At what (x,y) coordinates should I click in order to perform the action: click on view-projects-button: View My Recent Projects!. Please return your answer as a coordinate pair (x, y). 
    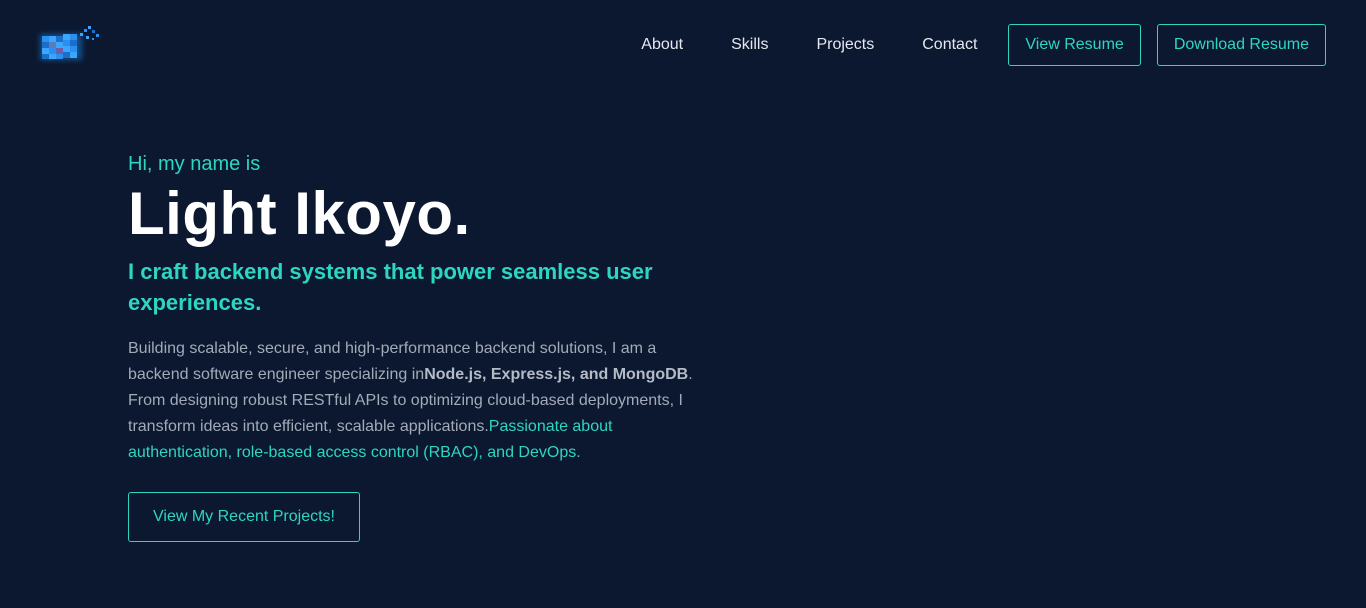
    Looking at the image, I should click on (244, 517).